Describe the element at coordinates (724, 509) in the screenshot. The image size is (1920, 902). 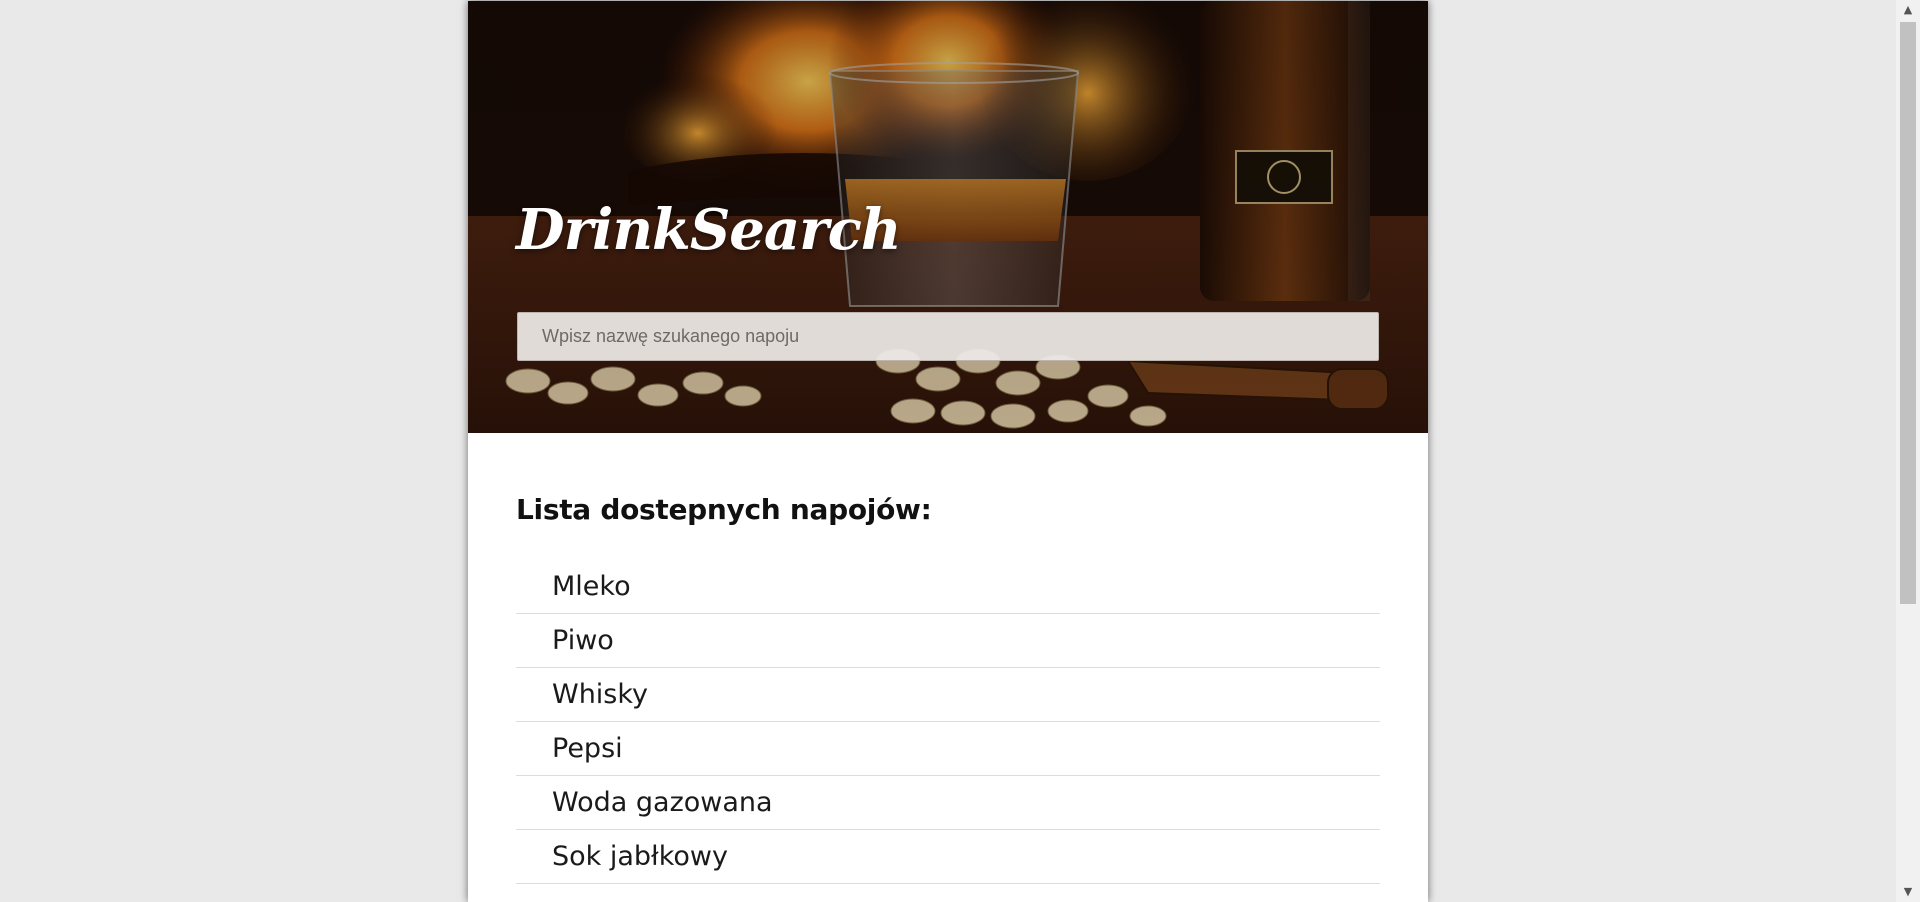
I see `list-title: Lista dostepnych napojów:` at that location.